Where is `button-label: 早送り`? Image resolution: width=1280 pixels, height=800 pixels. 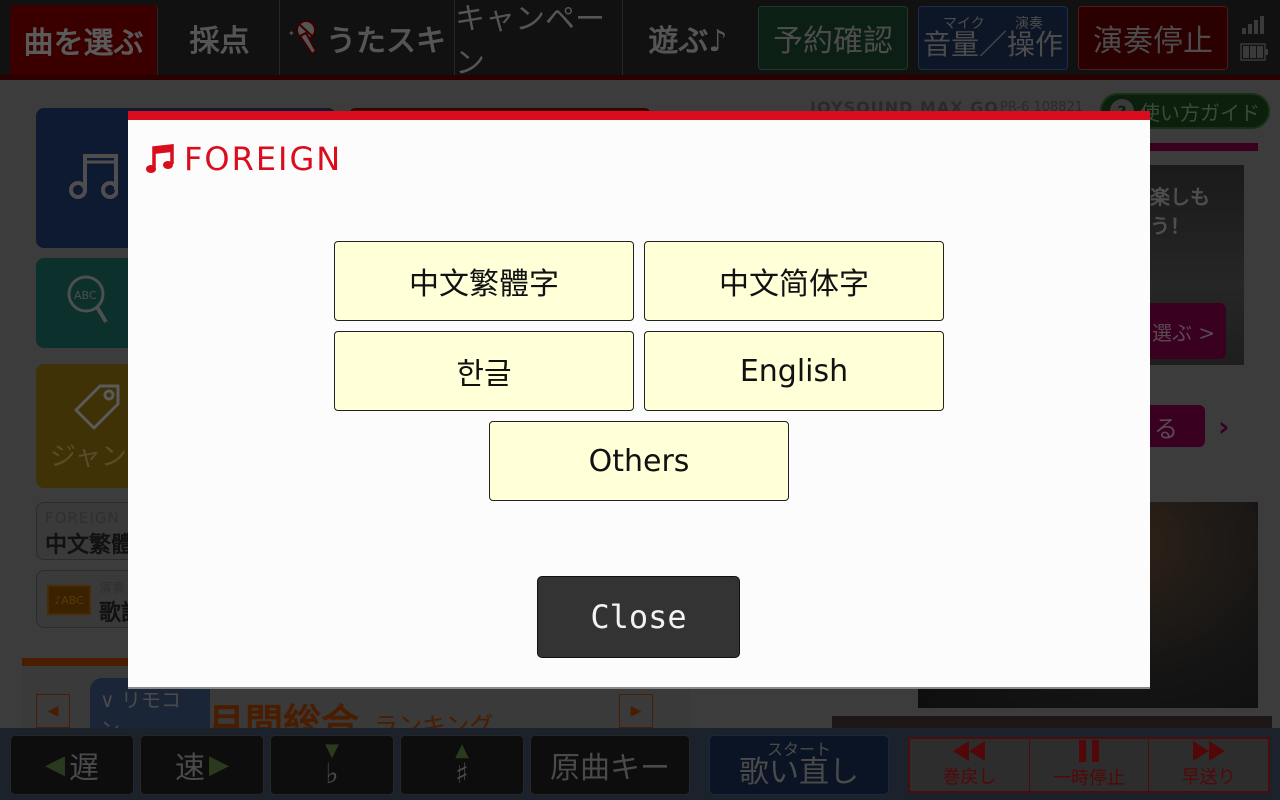 button-label: 早送り is located at coordinates (1208, 777).